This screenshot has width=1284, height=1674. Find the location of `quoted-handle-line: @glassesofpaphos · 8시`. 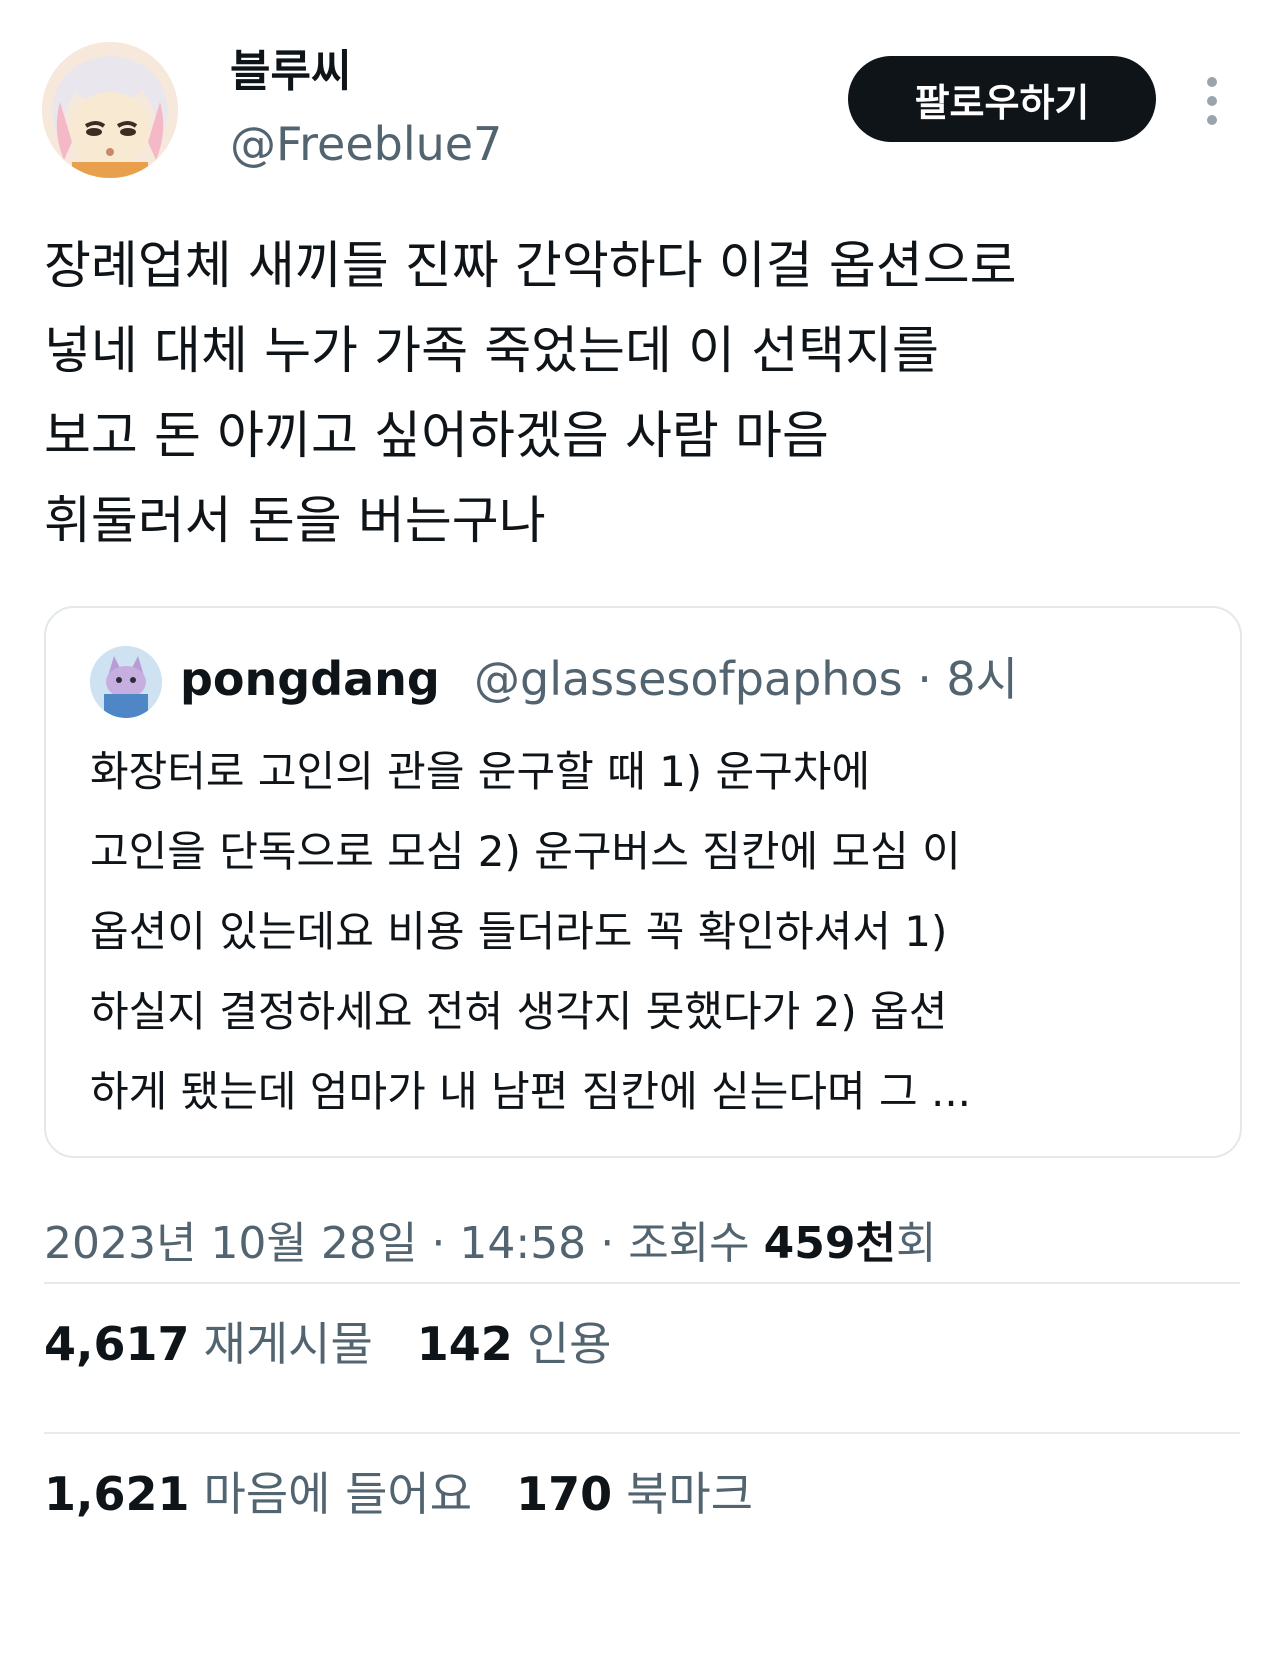

quoted-handle-line: @glassesofpaphos · 8시 is located at coordinates (746, 679).